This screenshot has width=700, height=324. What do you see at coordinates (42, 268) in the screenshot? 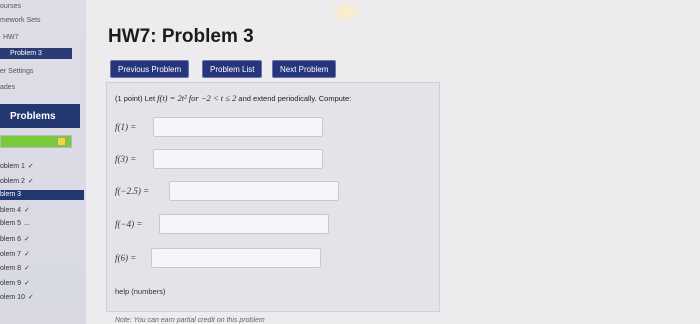
I see `problem-list-item: olem 8 ✓` at bounding box center [42, 268].